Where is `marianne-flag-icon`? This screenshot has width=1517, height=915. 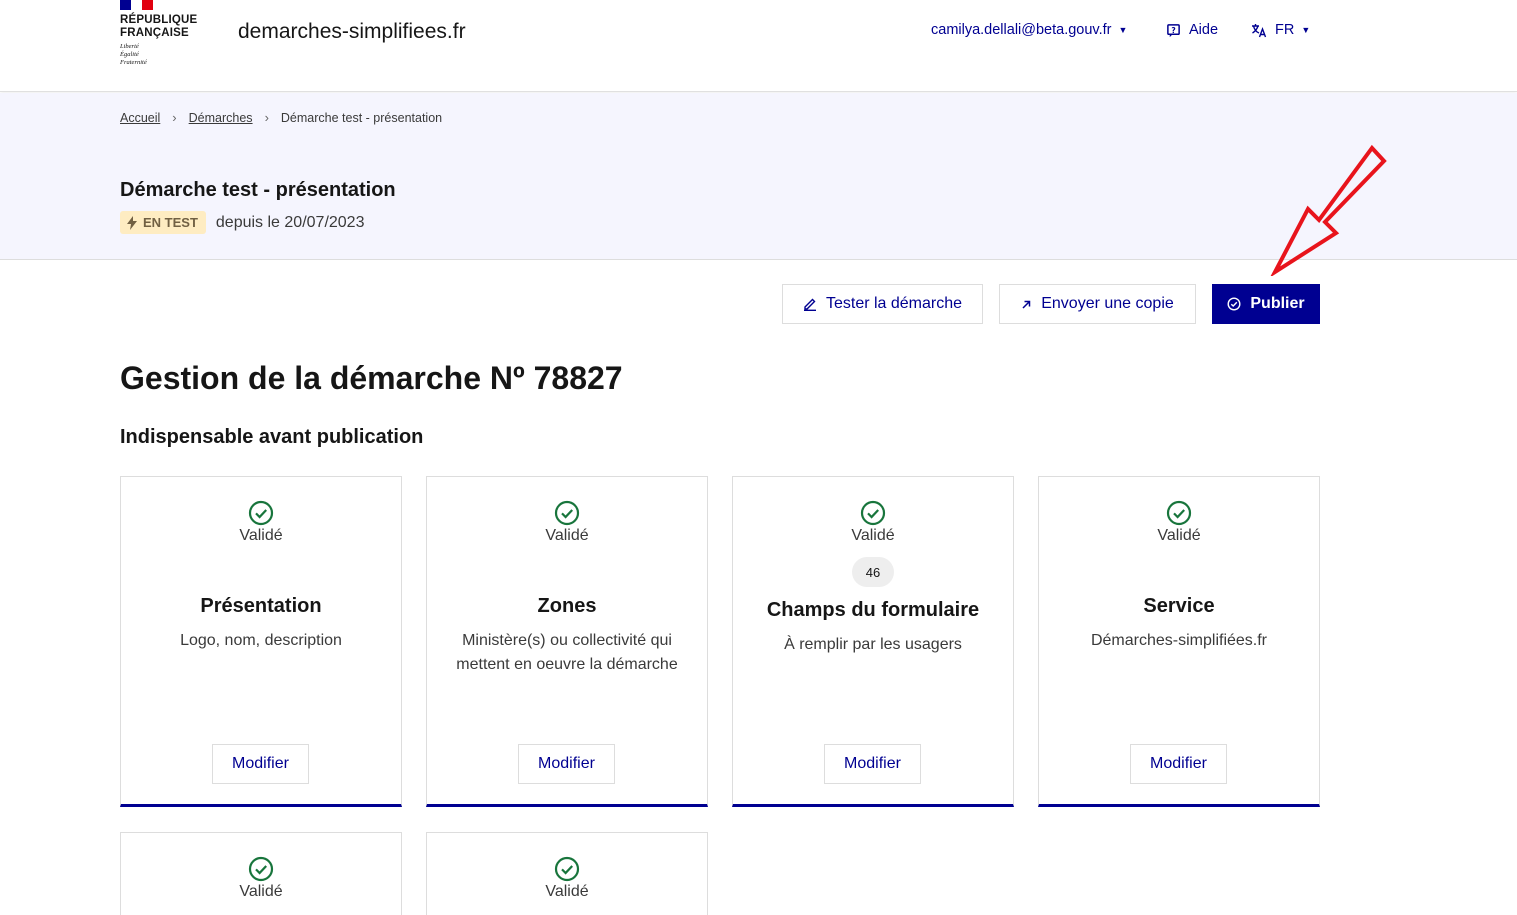
marianne-flag-icon is located at coordinates (136, 5).